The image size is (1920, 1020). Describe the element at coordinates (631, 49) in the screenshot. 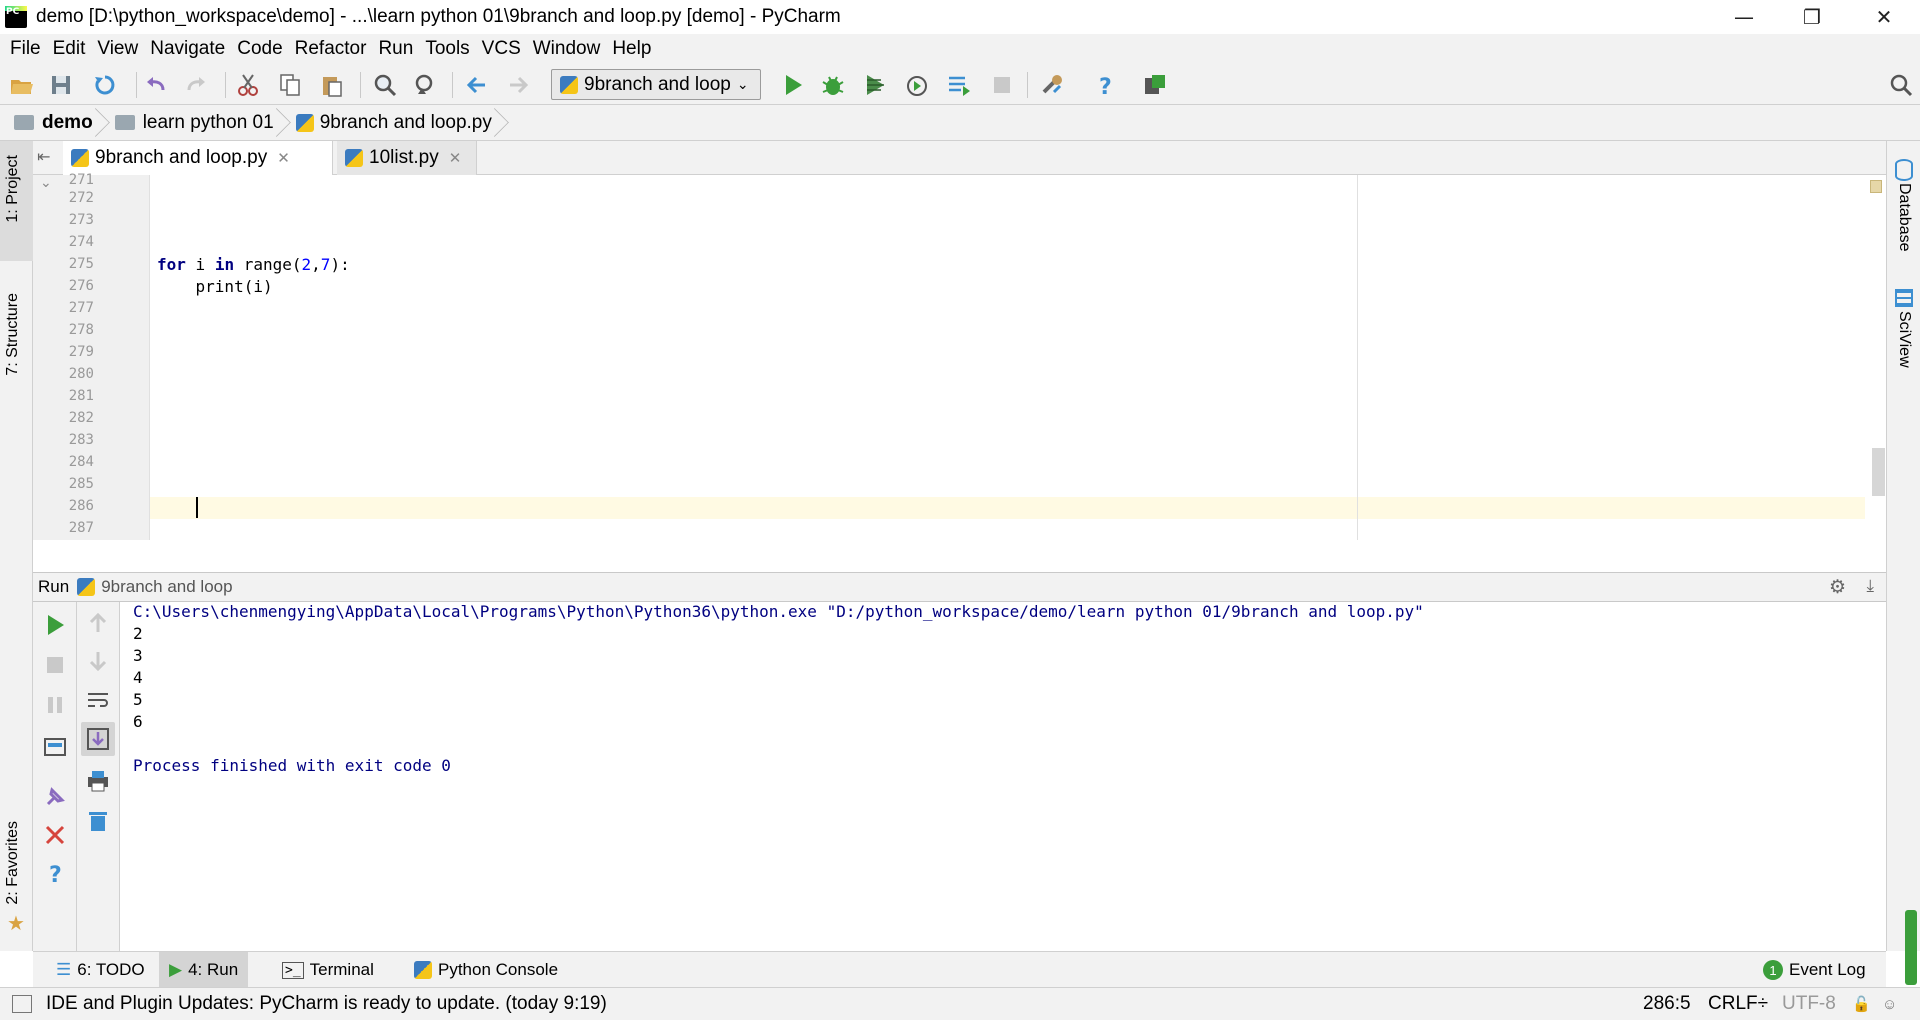

I see `menu-help: Help` at that location.